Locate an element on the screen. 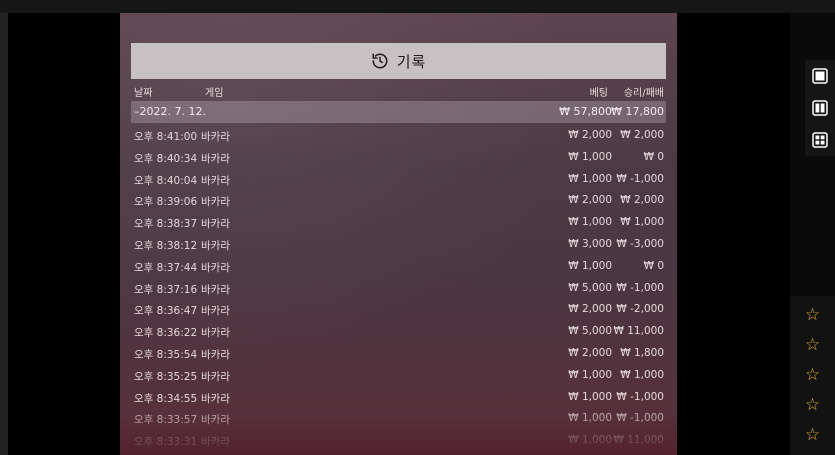 This screenshot has width=835, height=455. single-view-icon is located at coordinates (820, 76).